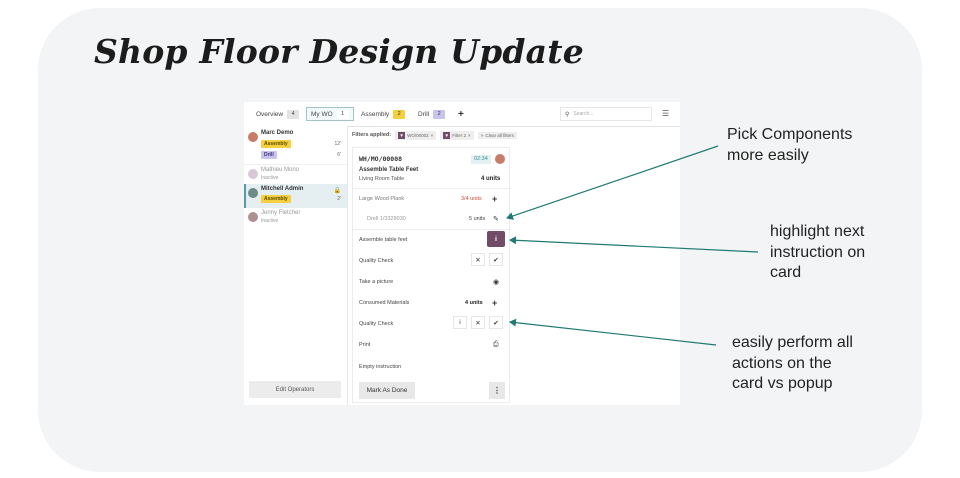  Describe the element at coordinates (613, 332) in the screenshot. I see `arrow-to-actions` at that location.